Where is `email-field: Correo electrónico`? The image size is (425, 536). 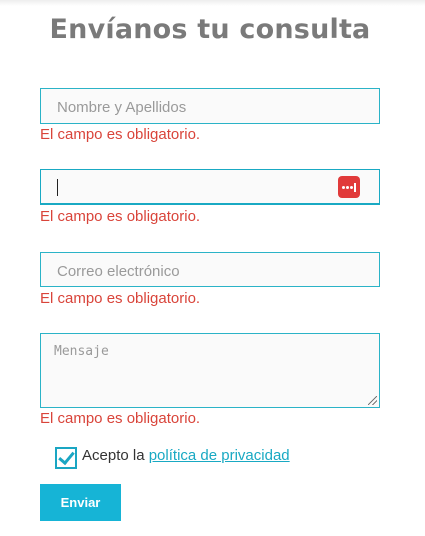
email-field: Correo electrónico is located at coordinates (210, 269).